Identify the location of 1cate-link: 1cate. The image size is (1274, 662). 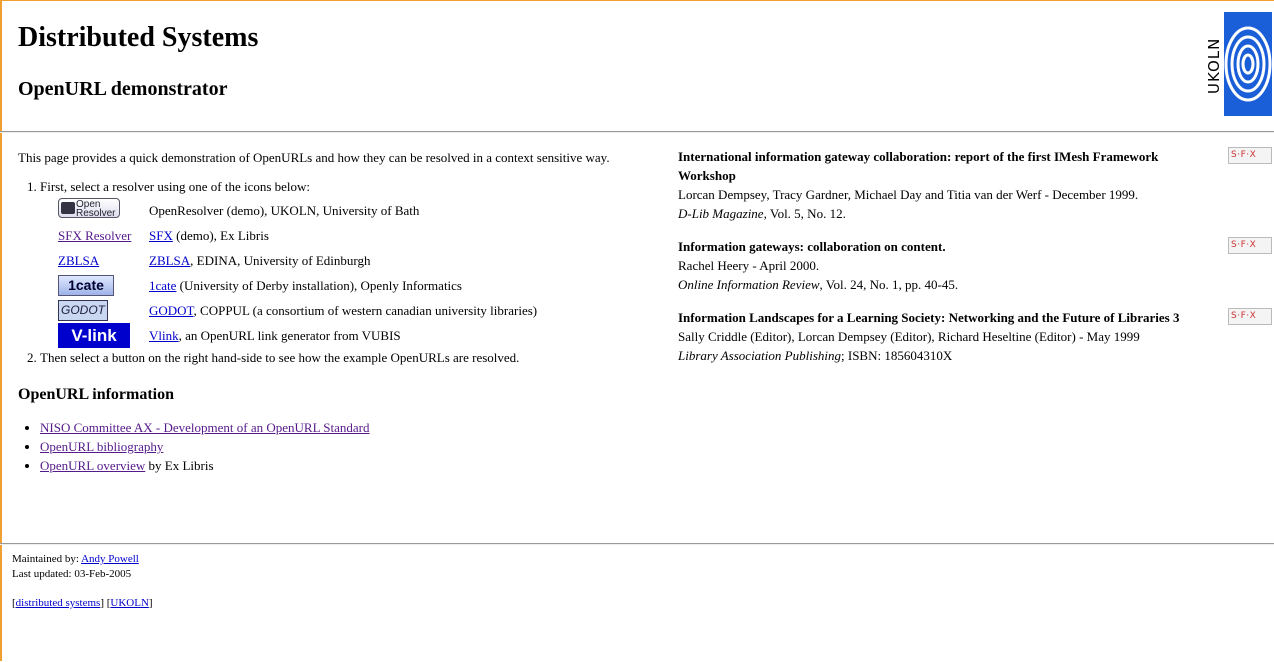
(162, 285).